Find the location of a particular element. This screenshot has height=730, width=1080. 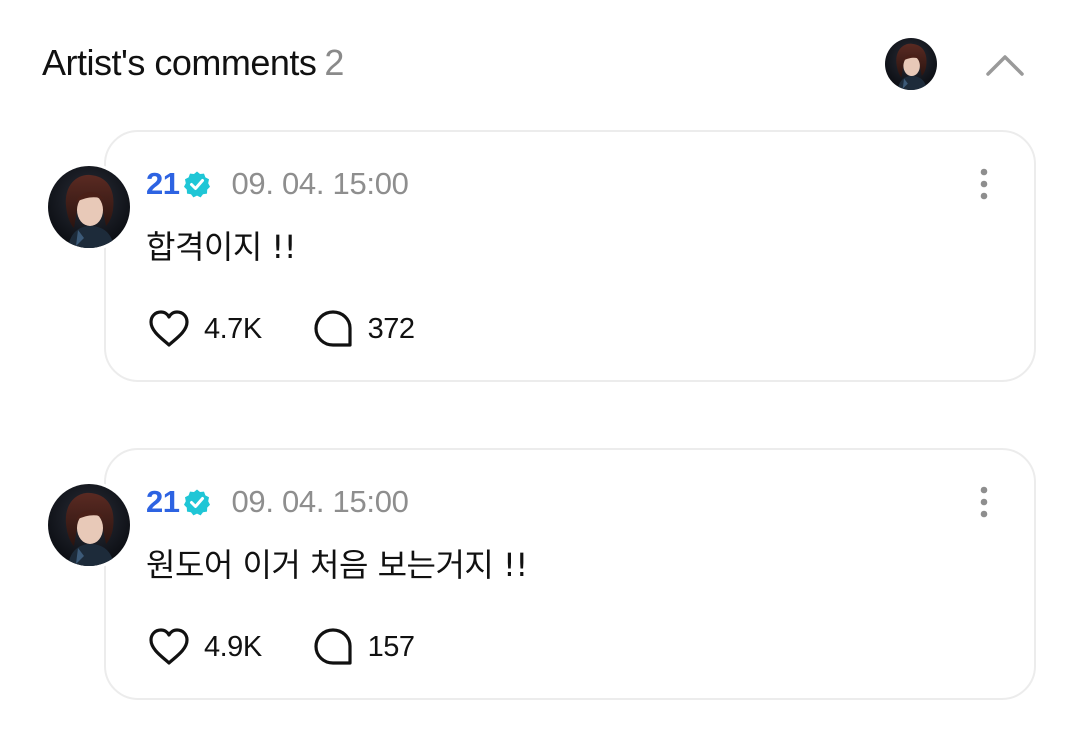

comment-actions: 4.7K 372 is located at coordinates (280, 329).